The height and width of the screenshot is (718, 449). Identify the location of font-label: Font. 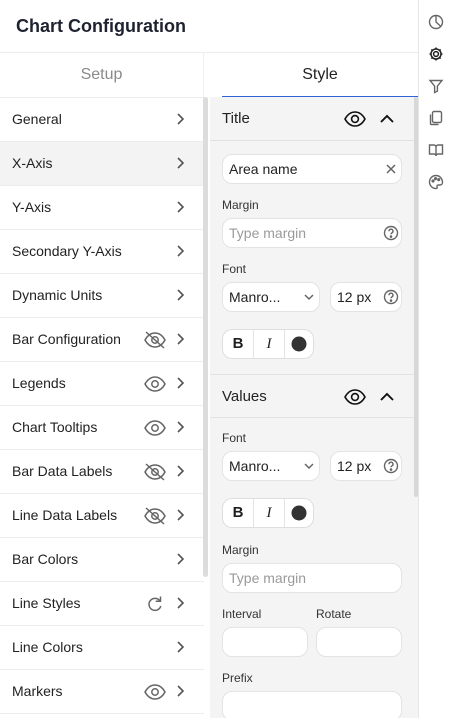
(234, 438).